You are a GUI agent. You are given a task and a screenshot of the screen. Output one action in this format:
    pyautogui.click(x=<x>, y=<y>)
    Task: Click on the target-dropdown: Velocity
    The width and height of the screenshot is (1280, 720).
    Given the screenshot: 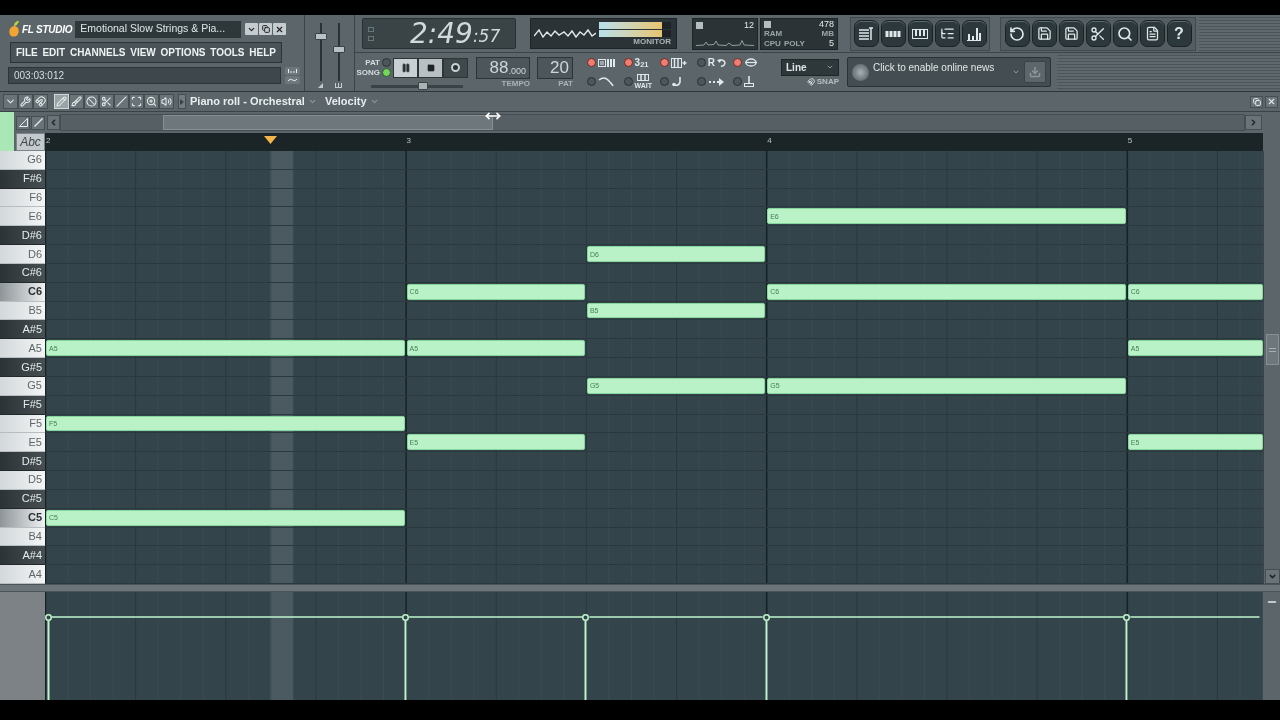 What is the action you would take?
    pyautogui.click(x=351, y=101)
    